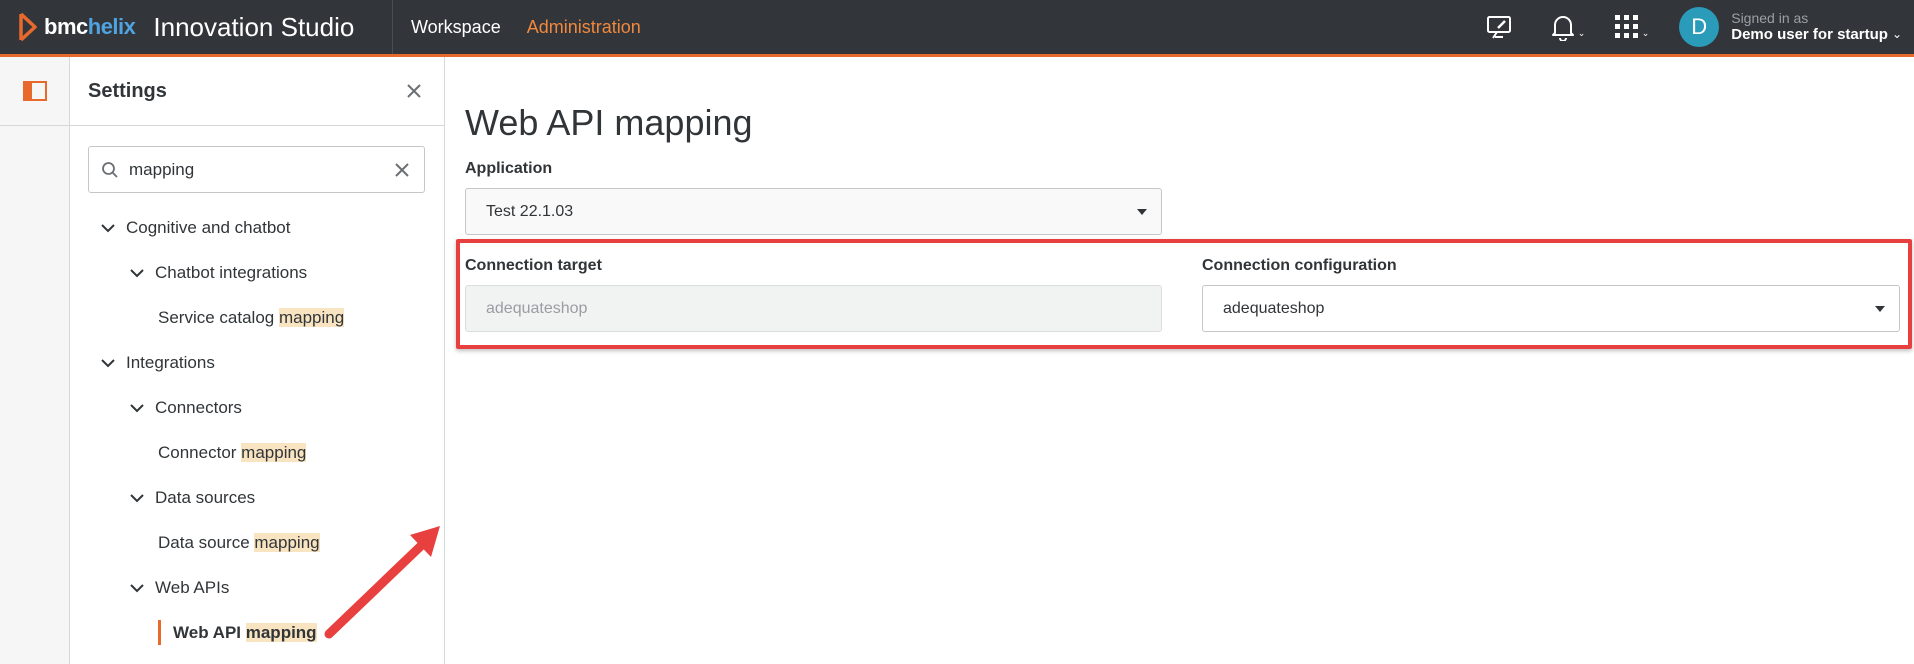 This screenshot has height=664, width=1914. I want to click on tree-item-label: Web APIs, so click(192, 587).